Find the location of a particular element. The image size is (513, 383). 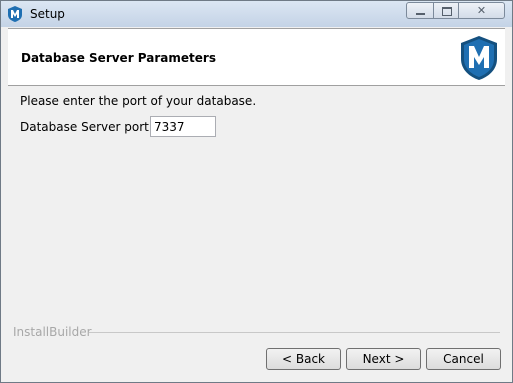

wizard-header: Database Server Parameters is located at coordinates (256, 57).